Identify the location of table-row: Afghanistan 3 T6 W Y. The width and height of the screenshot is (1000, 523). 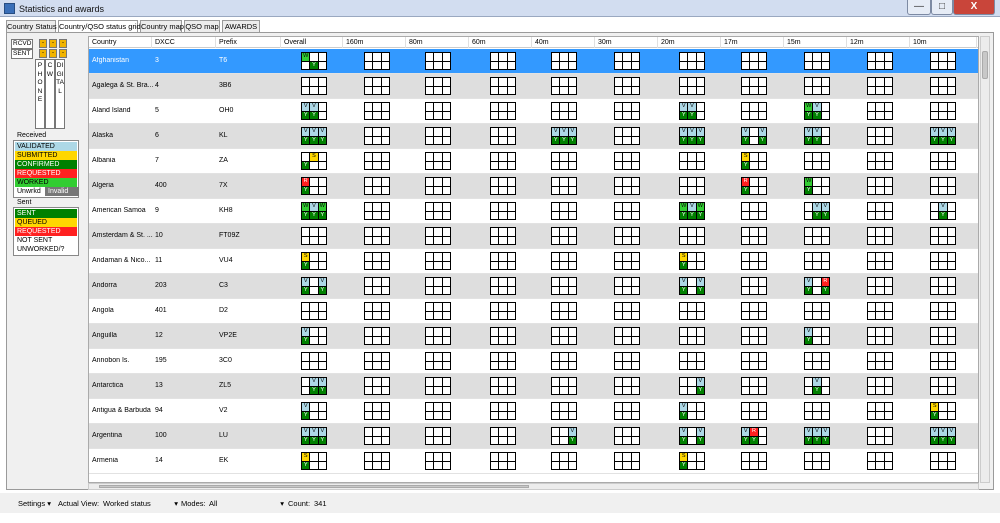
(533, 61).